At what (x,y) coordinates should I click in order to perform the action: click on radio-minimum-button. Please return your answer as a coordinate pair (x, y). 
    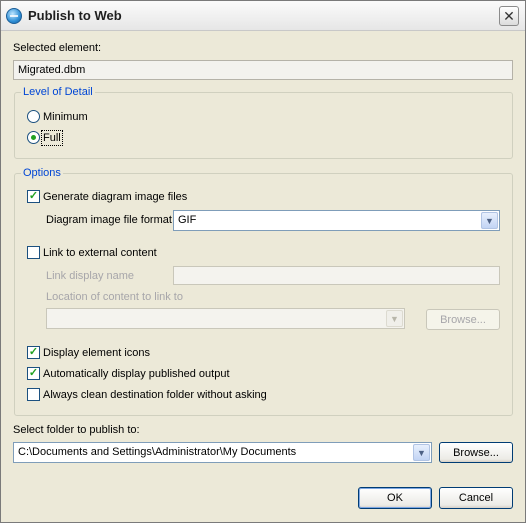
    Looking at the image, I should click on (33, 116).